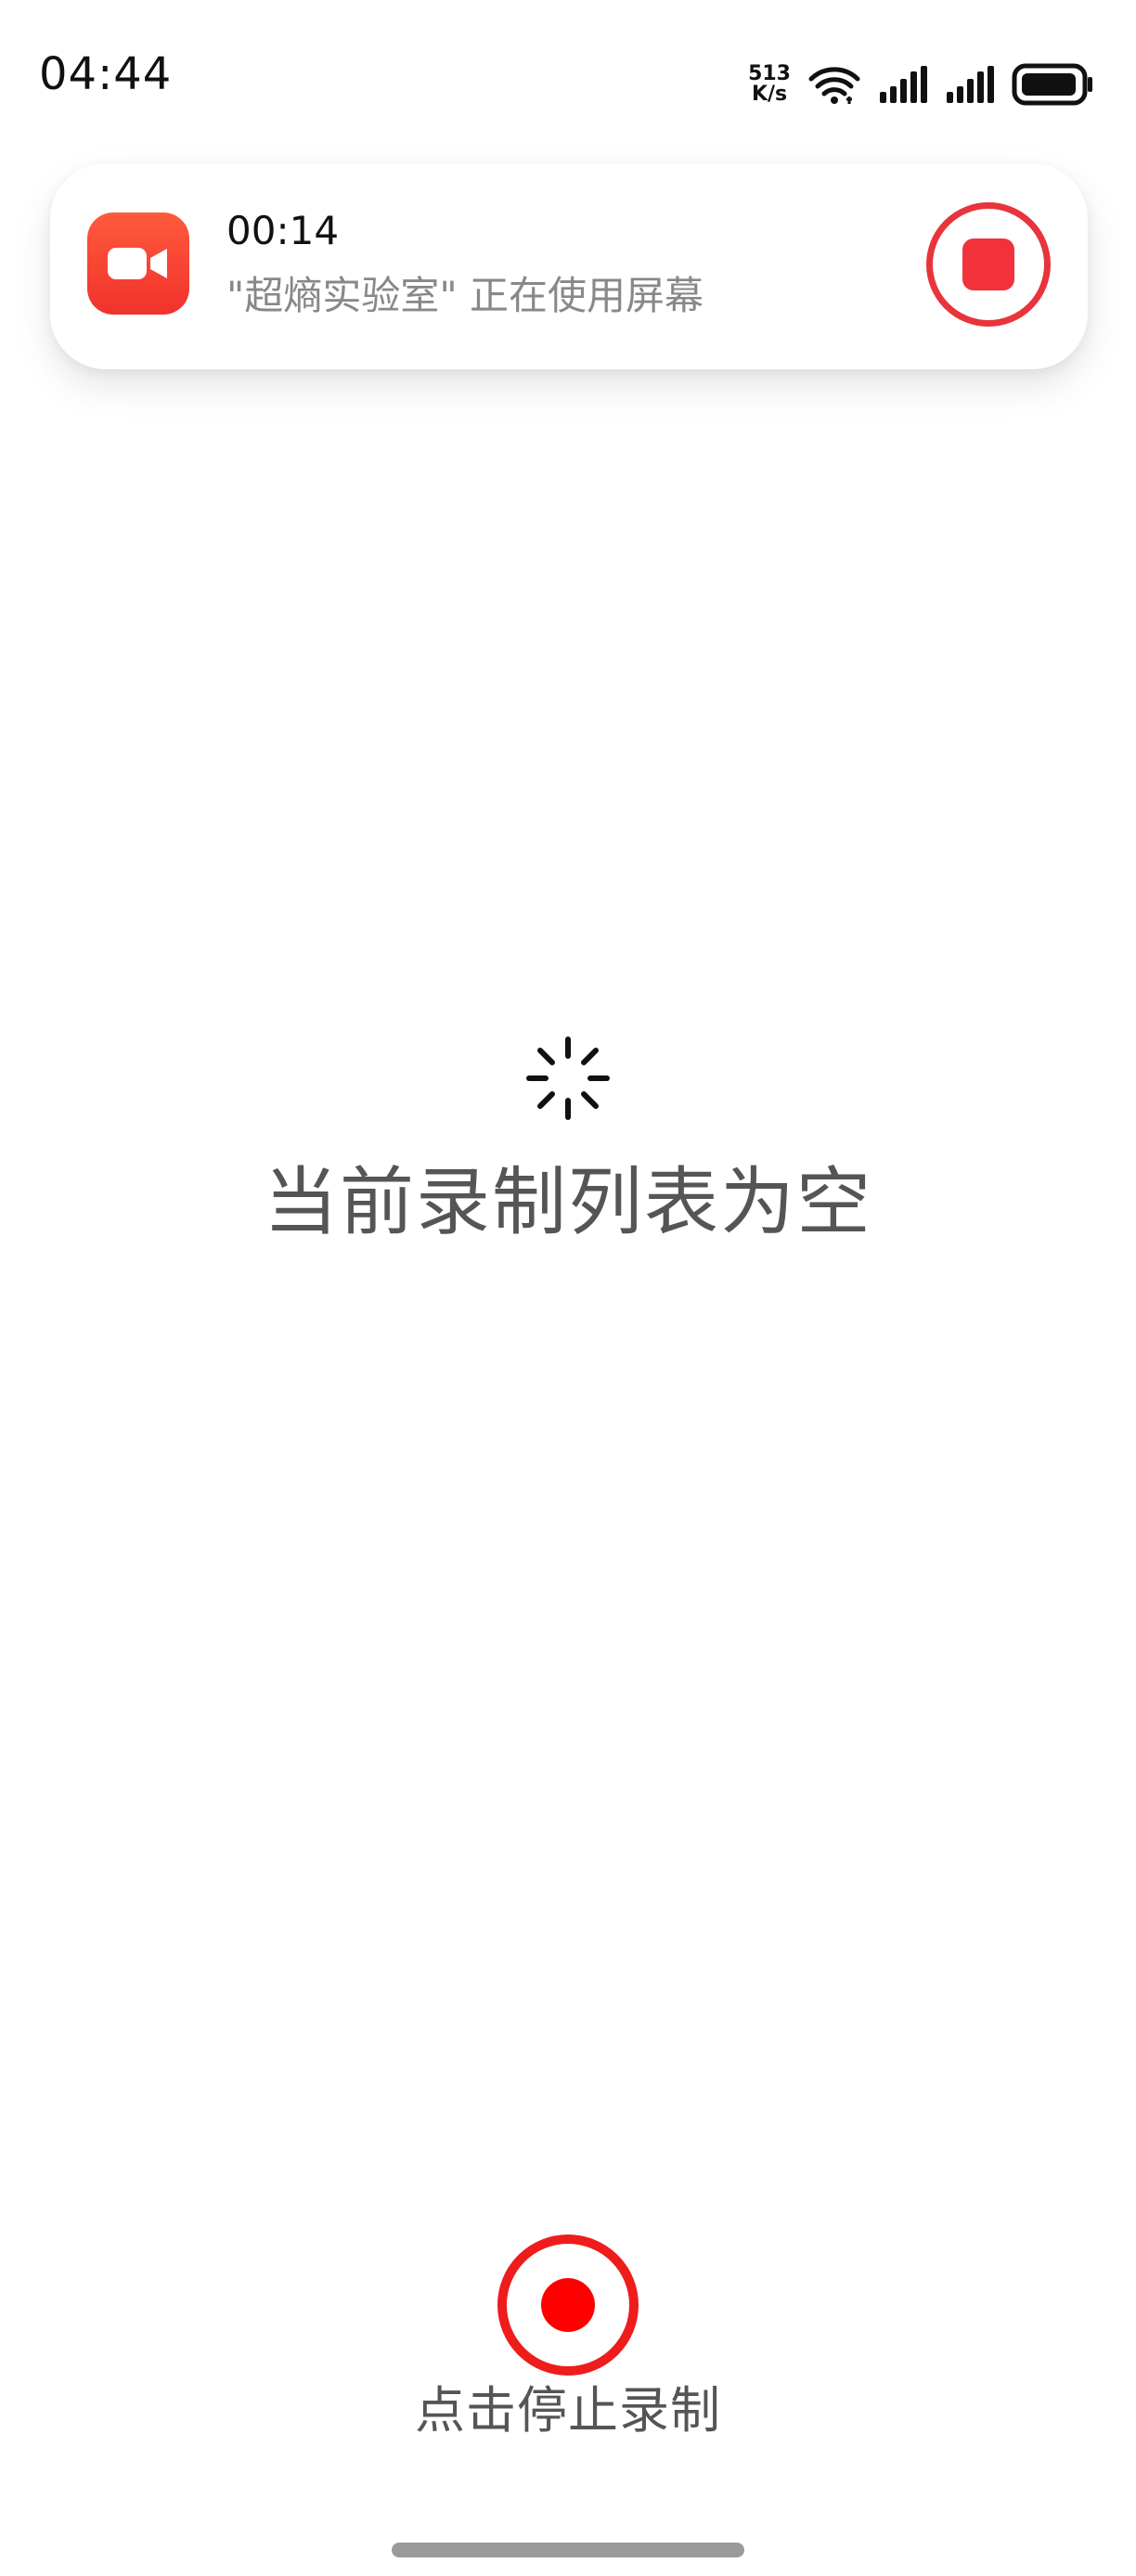  What do you see at coordinates (769, 73) in the screenshot?
I see `net-speed-value: 513` at bounding box center [769, 73].